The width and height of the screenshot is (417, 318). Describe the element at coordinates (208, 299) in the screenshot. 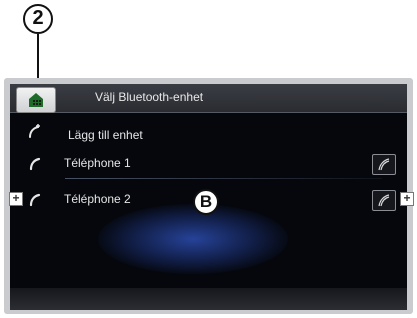

I see `bottom-bar` at that location.